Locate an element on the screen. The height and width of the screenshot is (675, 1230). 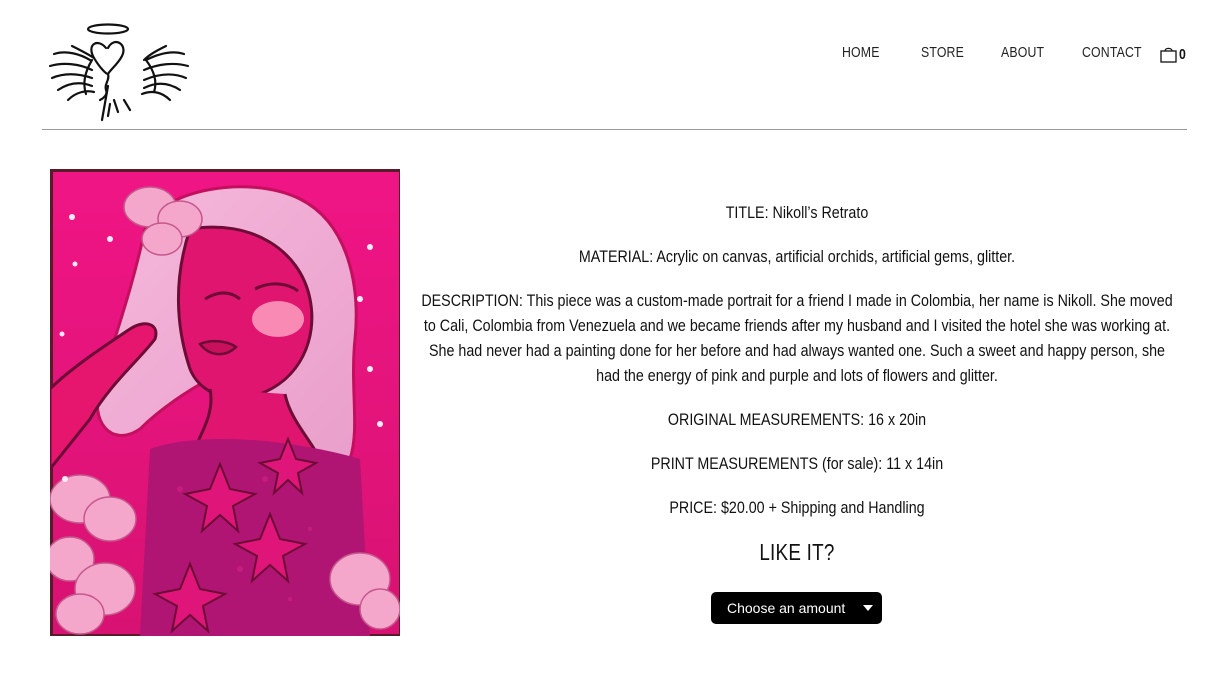
angel-logo-icon is located at coordinates (119, 72).